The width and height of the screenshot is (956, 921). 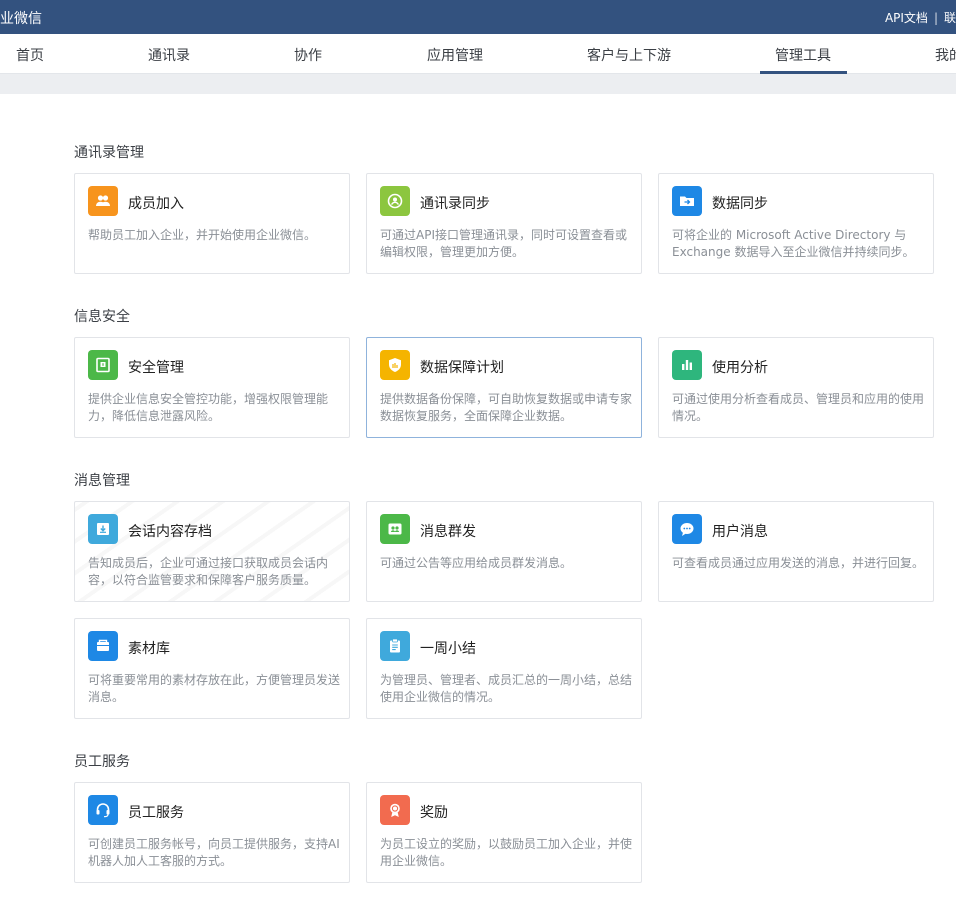 I want to click on brand-title: 企业微信, so click(x=21, y=19).